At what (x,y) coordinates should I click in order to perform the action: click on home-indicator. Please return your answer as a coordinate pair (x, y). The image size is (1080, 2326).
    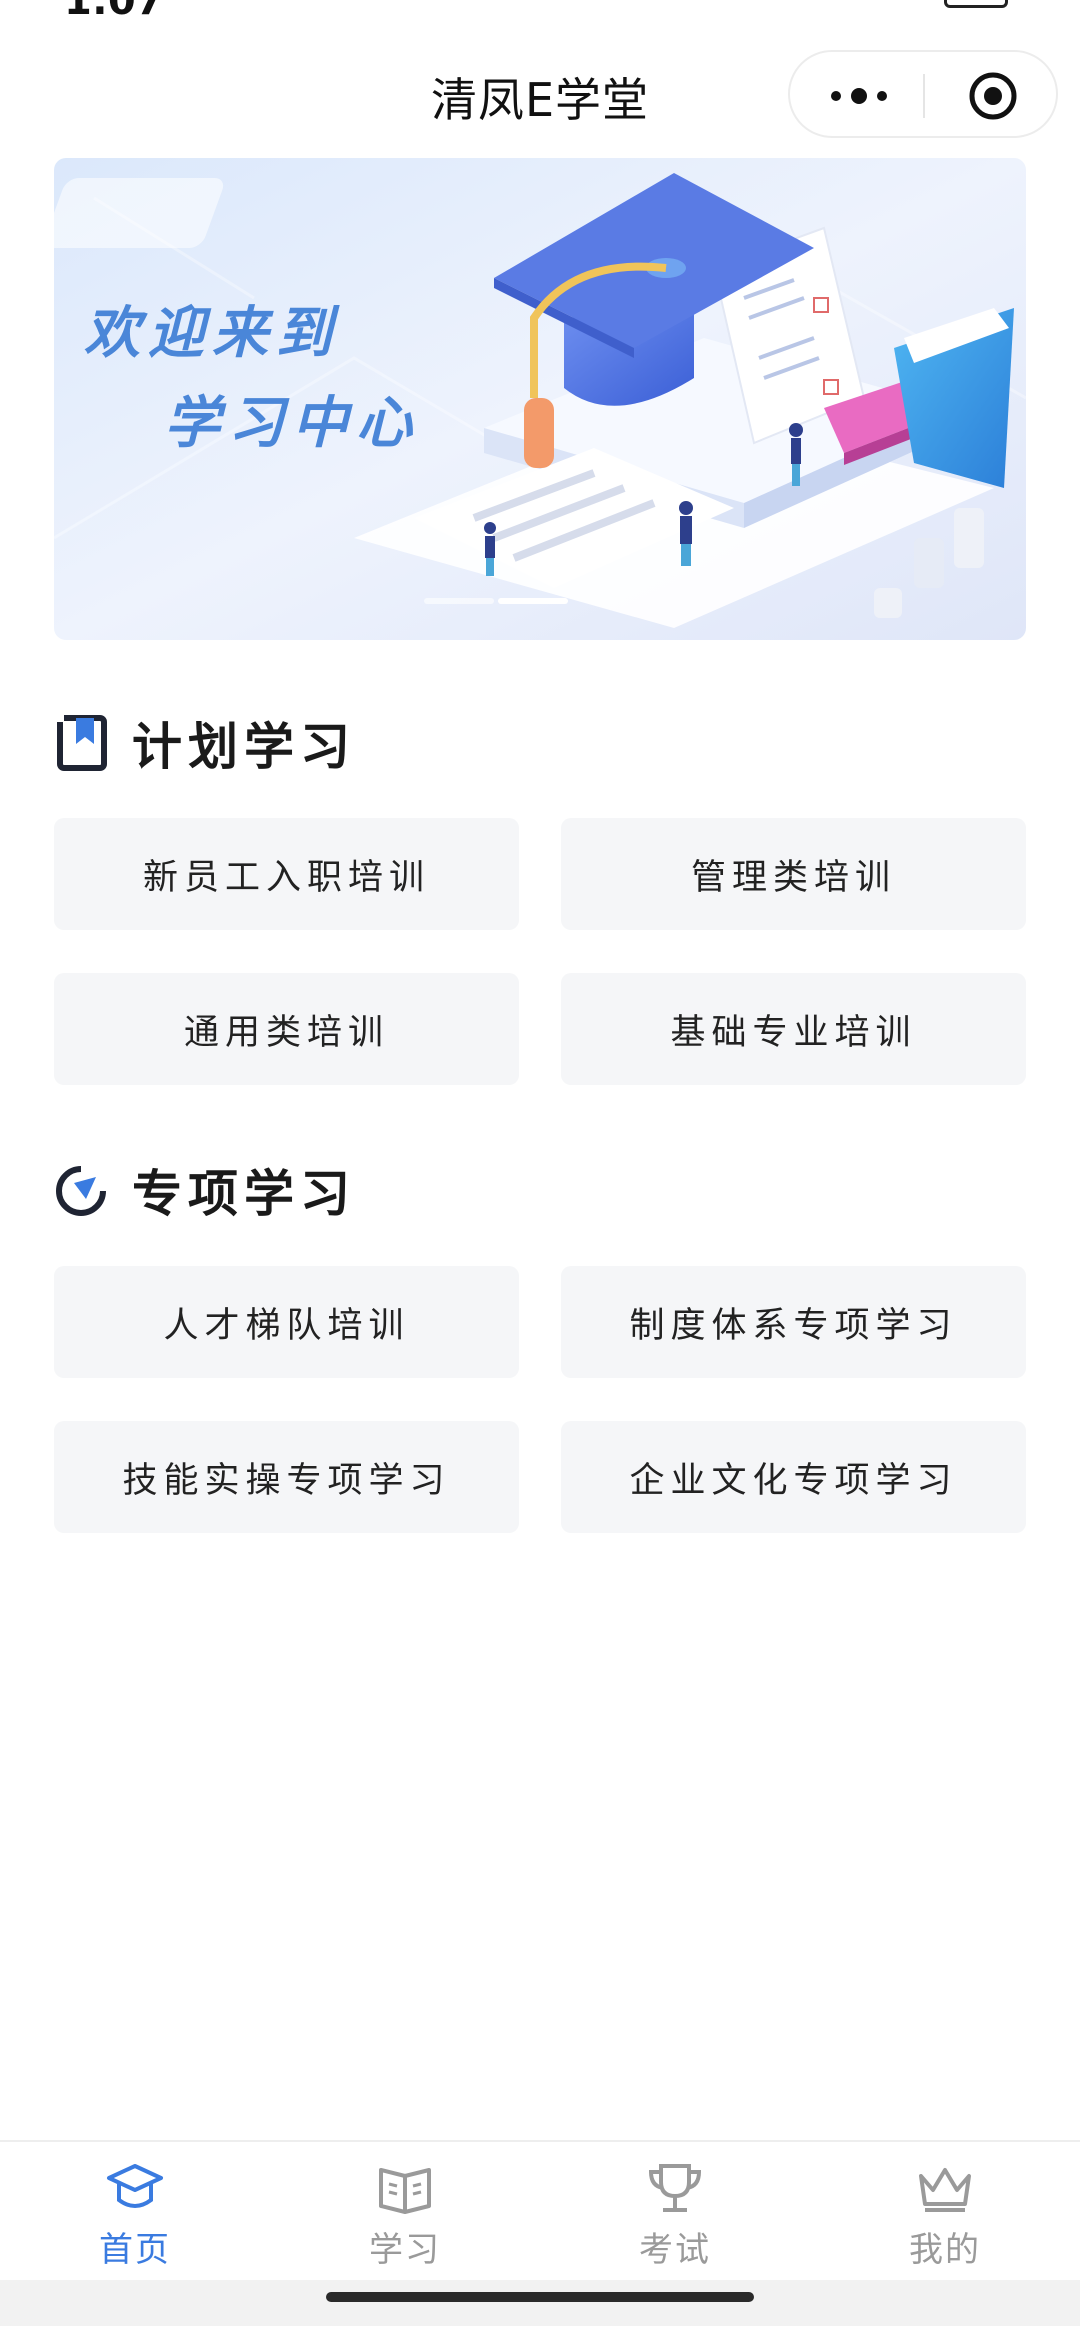
    Looking at the image, I should click on (540, 2297).